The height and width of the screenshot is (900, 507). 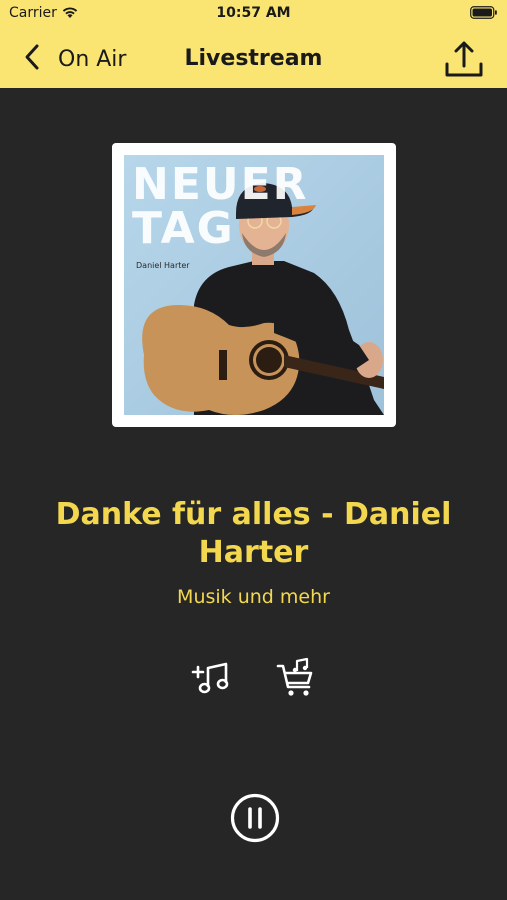 What do you see at coordinates (220, 206) in the screenshot?
I see `album-title: NEUER TAG` at bounding box center [220, 206].